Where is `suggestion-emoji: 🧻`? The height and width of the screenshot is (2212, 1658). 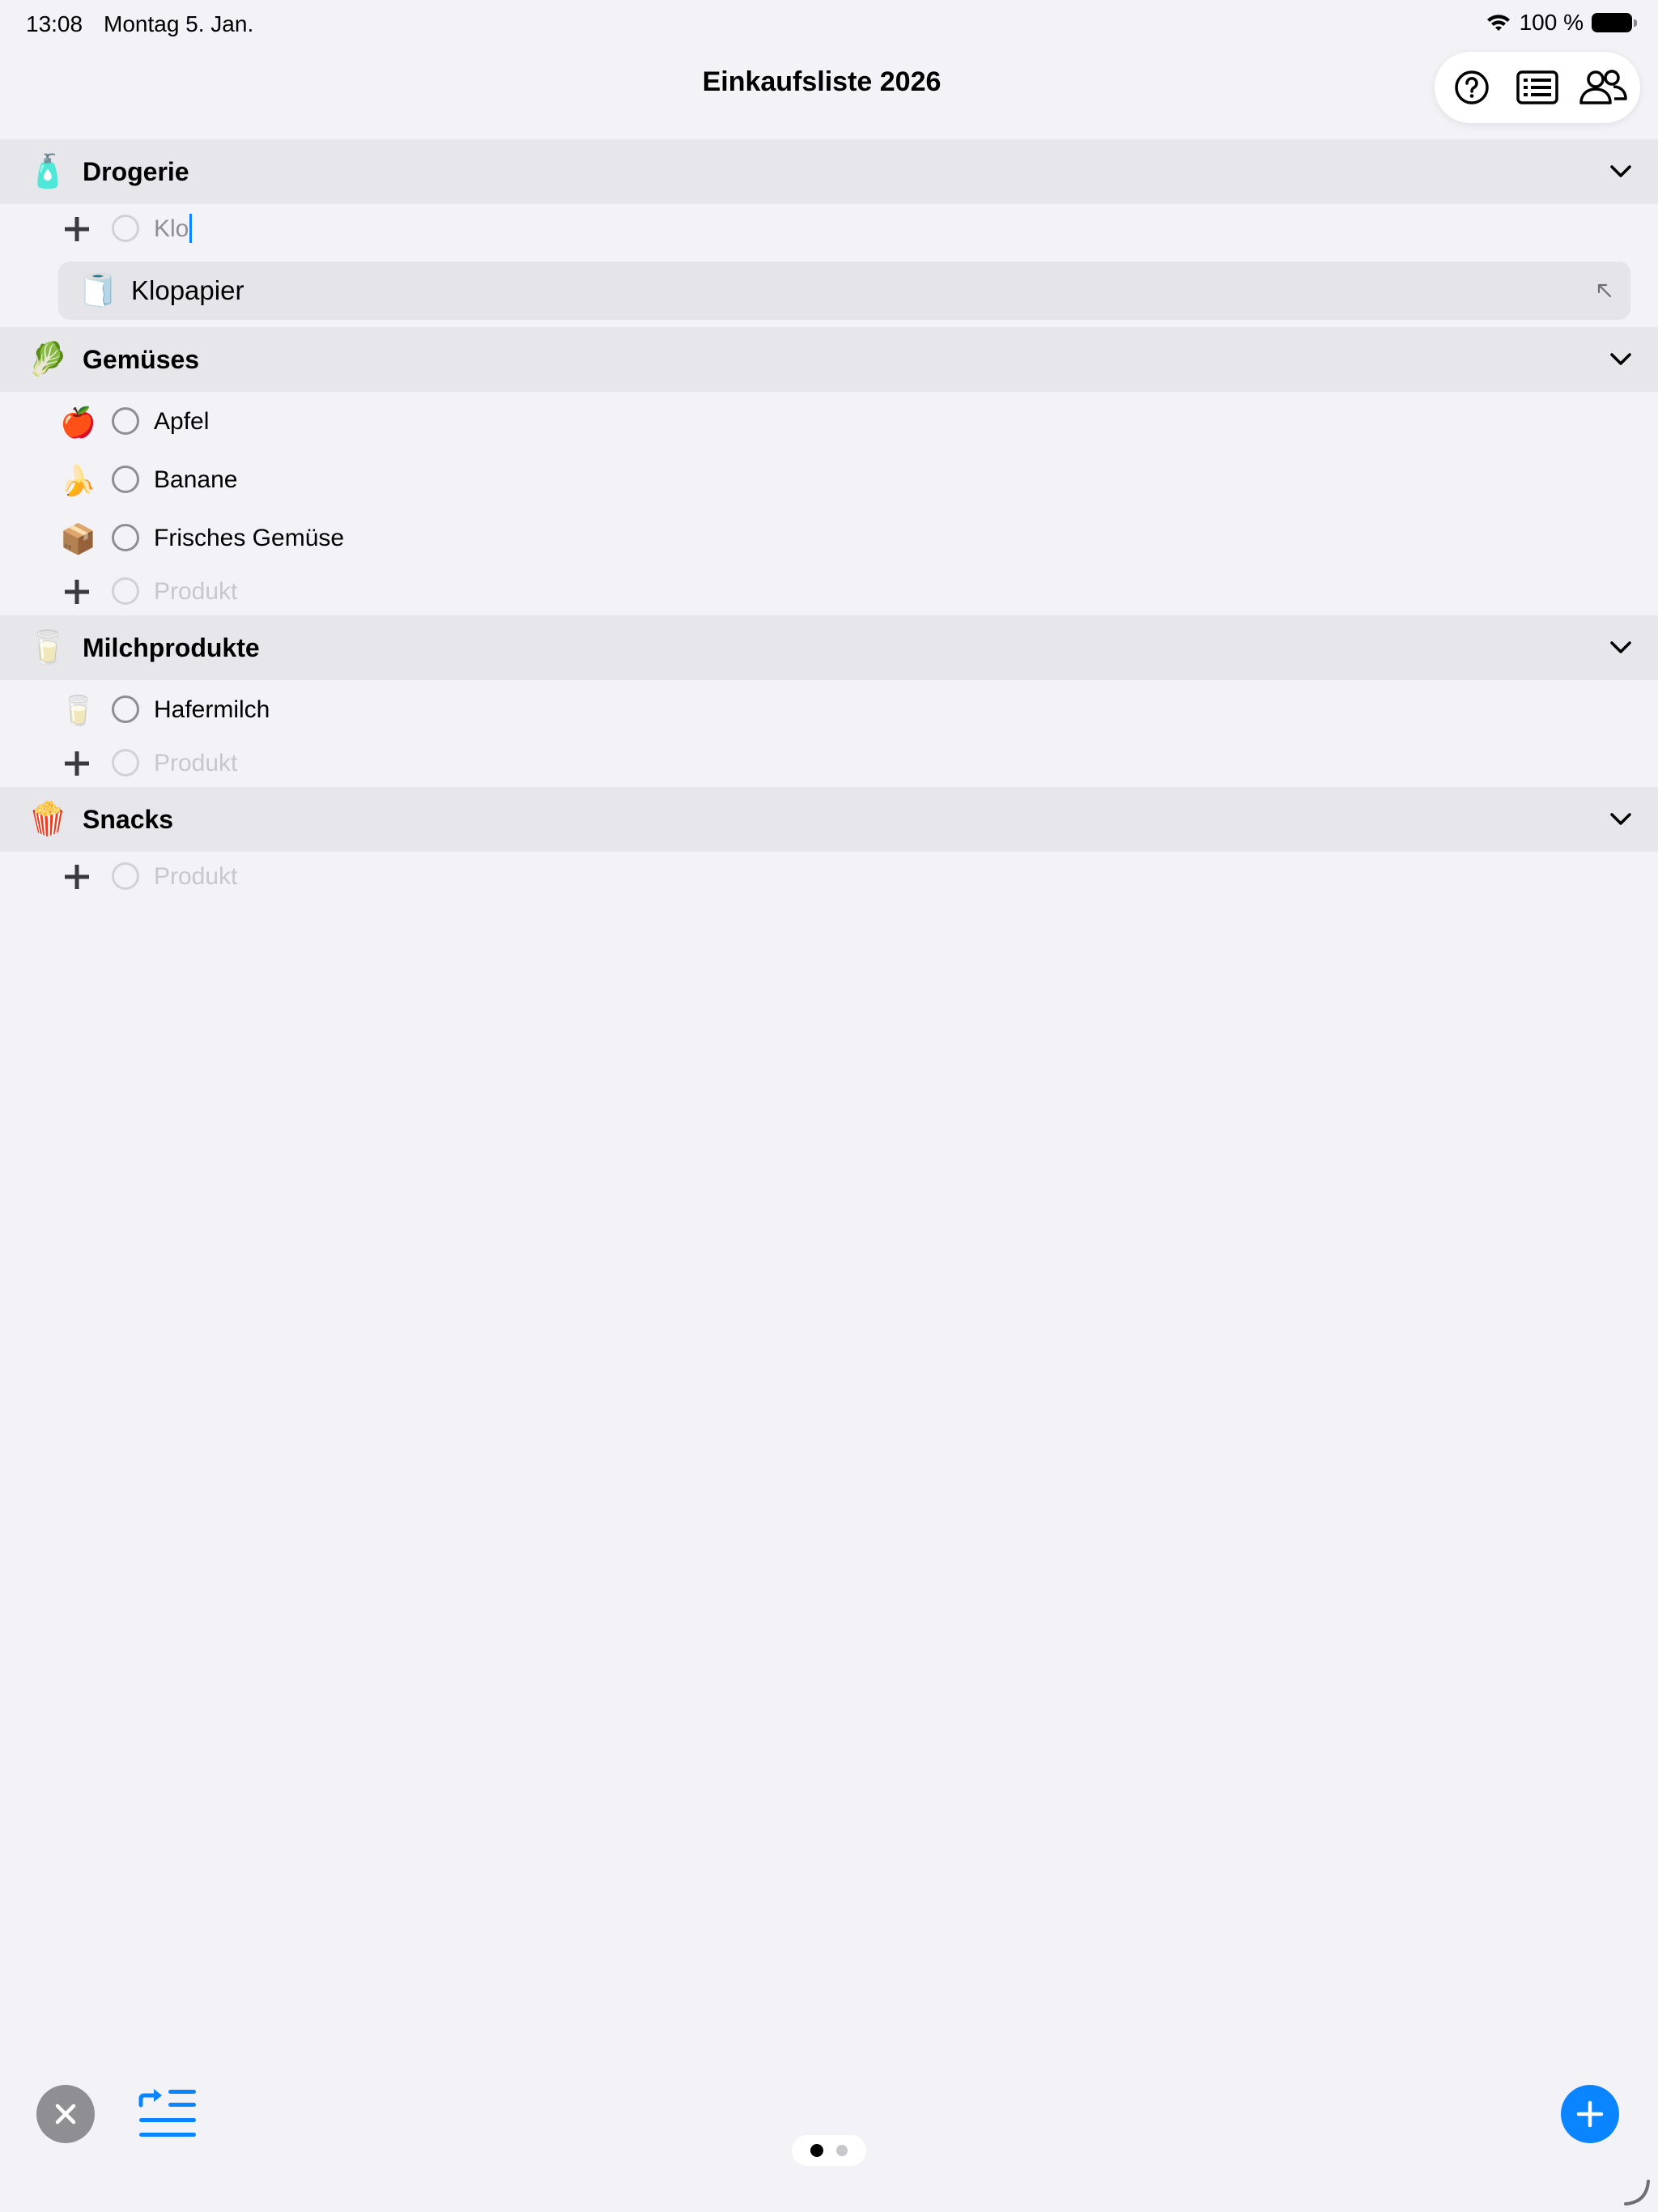
suggestion-emoji: 🧻 is located at coordinates (98, 291).